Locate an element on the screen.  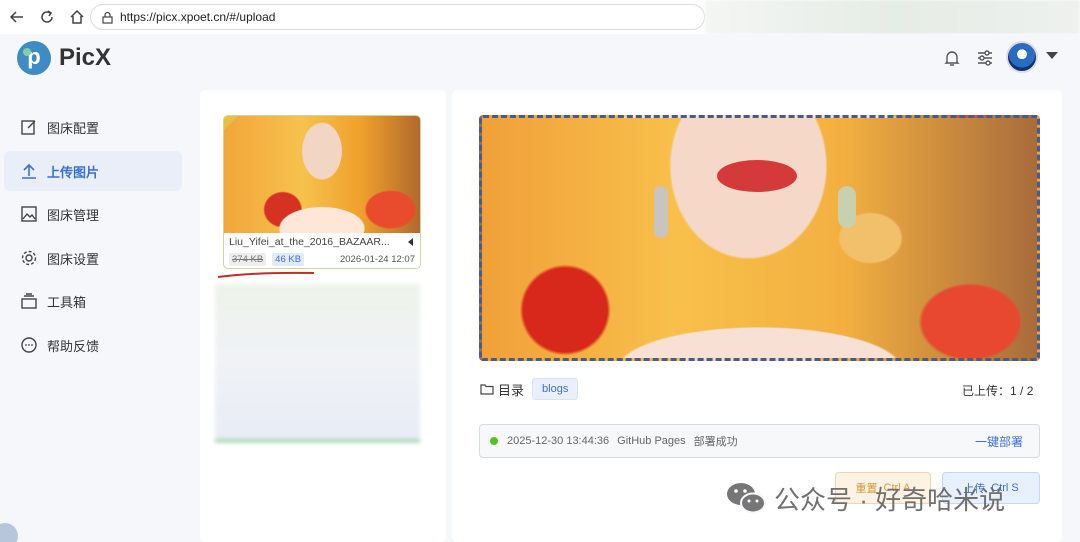
corner-badge is located at coordinates (231, 123).